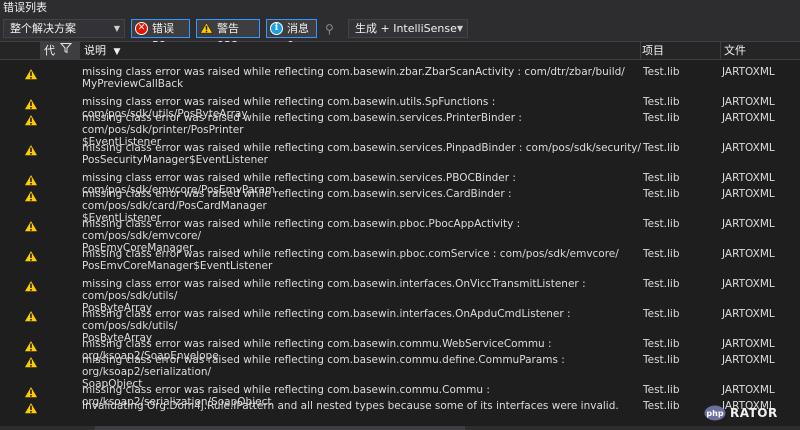  Describe the element at coordinates (160, 35) in the screenshot. I see `errors-filter-button: ✕ 错误 59` at that location.